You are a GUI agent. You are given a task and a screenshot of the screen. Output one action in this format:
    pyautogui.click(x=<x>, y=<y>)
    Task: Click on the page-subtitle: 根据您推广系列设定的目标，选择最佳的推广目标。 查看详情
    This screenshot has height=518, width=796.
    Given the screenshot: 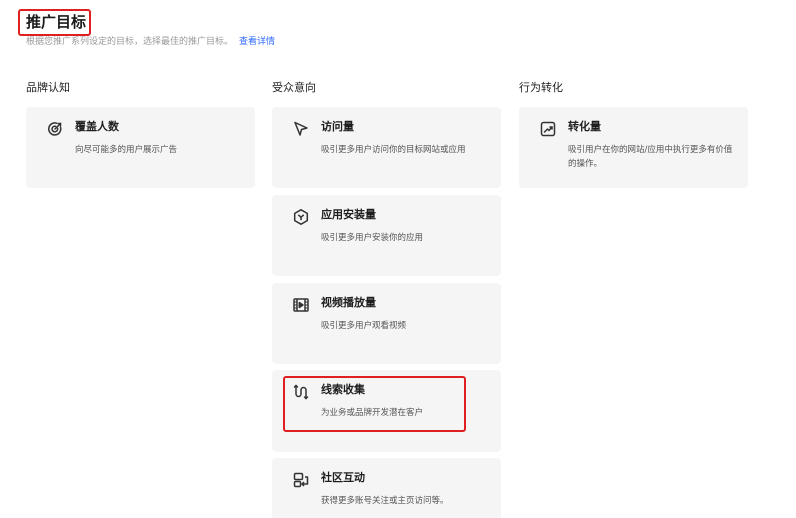 What is the action you would take?
    pyautogui.click(x=150, y=42)
    